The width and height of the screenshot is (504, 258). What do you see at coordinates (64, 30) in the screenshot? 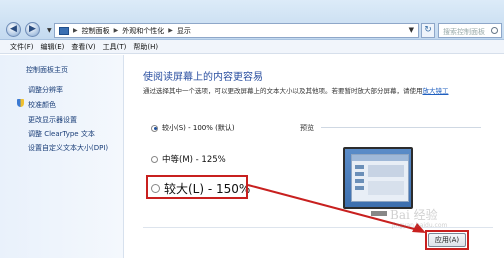
I see `control-panel-icon` at bounding box center [64, 30].